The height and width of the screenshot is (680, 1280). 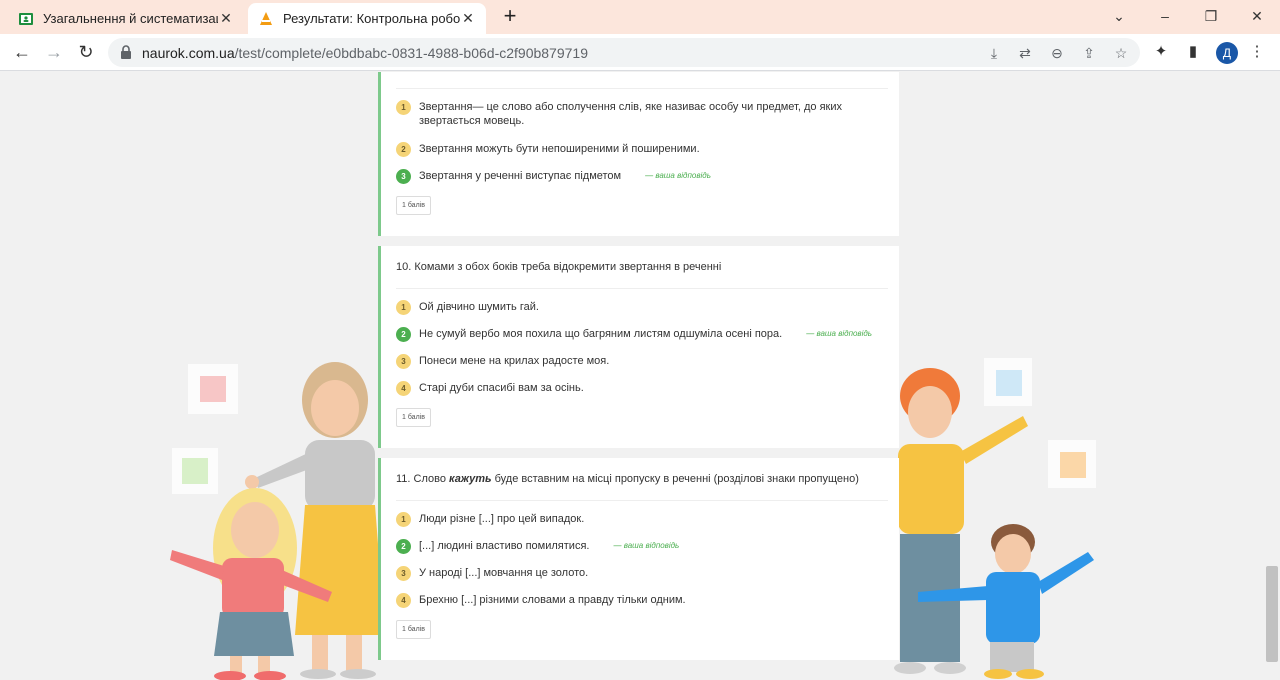 I want to click on answer-text: Старі дуби спасибі вам за осінь., so click(x=501, y=388).